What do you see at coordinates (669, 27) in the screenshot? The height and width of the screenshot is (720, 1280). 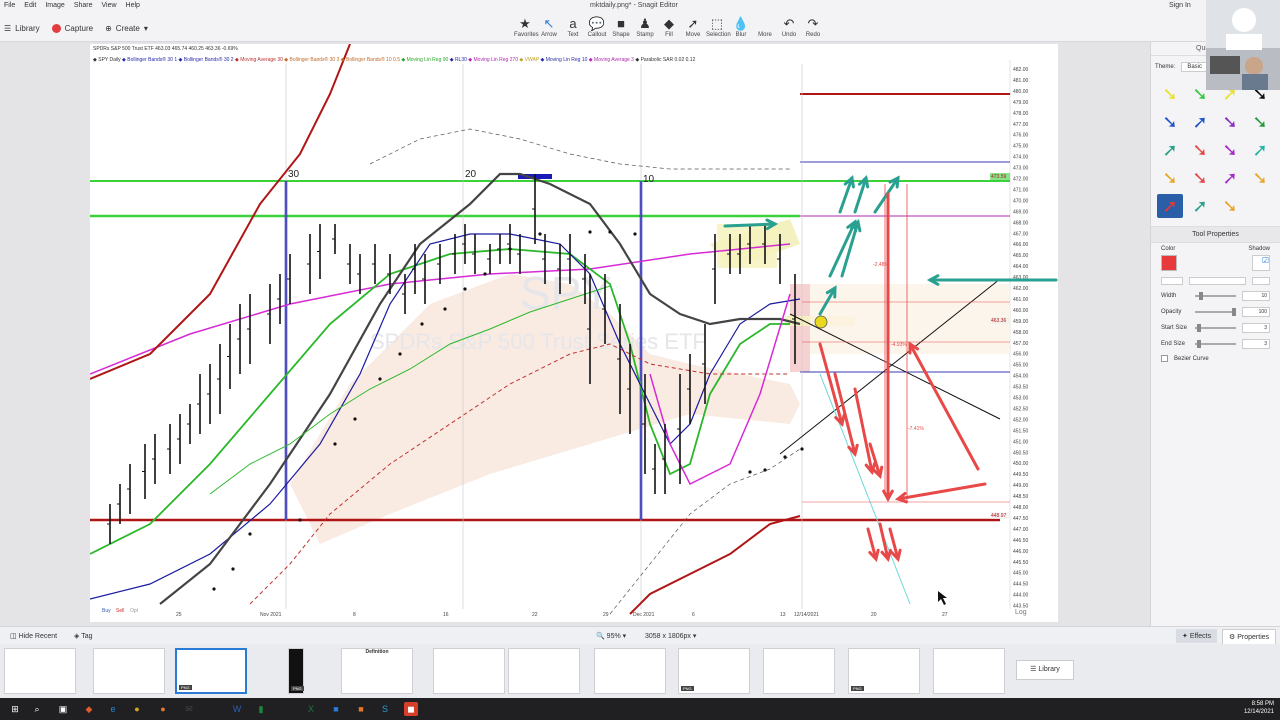 I see `tool-fill: ◆ Fill` at bounding box center [669, 27].